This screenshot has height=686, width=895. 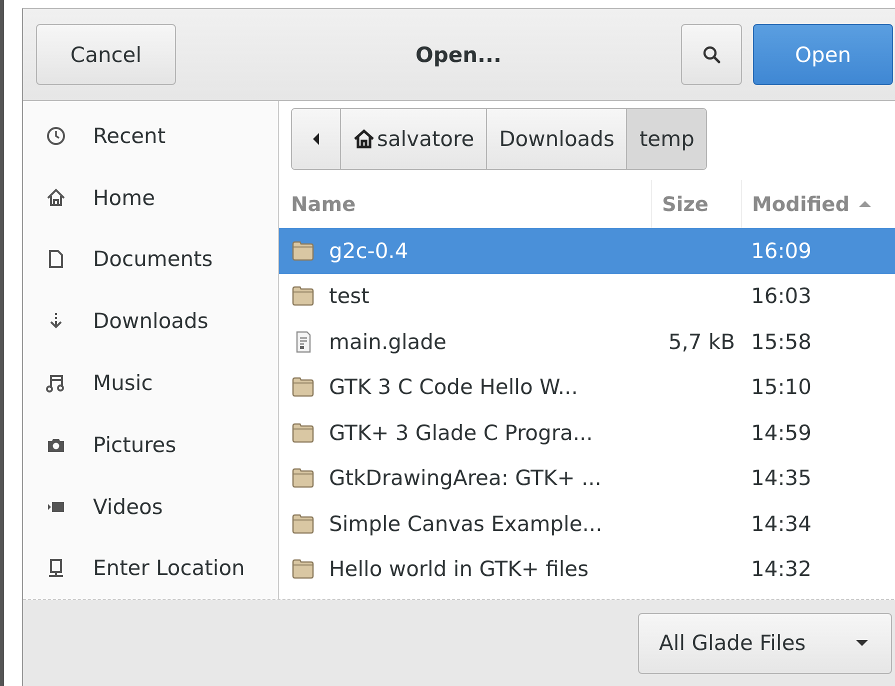 I want to click on music-icon, so click(x=56, y=383).